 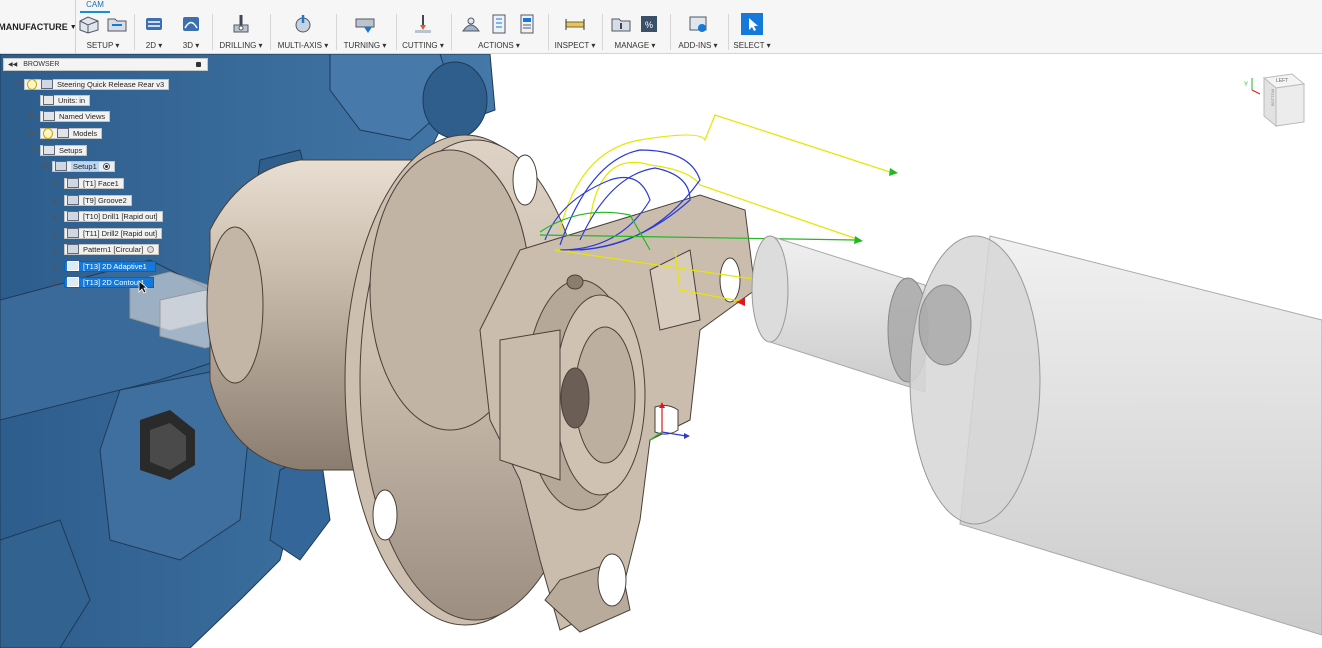 I want to click on viewcube-y-axis: Y, so click(x=1246, y=85).